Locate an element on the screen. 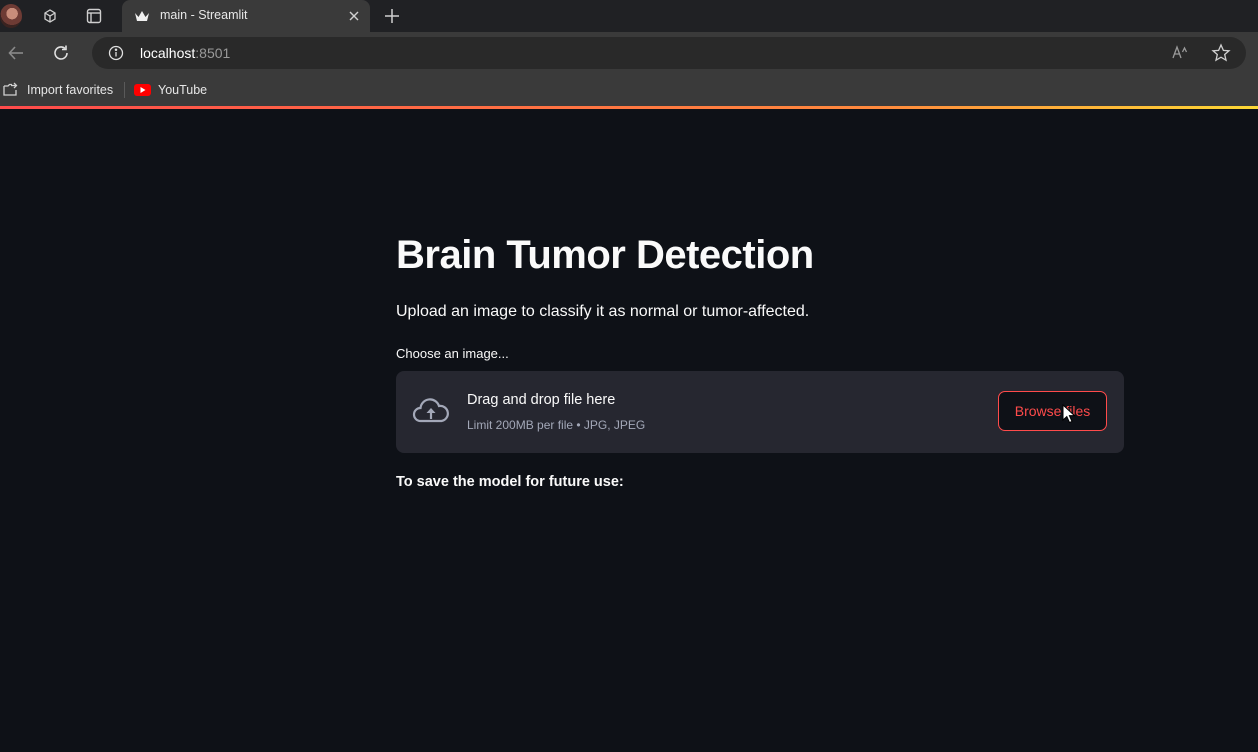 The width and height of the screenshot is (1258, 752). favorites-bar: Import favorites YouTube is located at coordinates (629, 90).